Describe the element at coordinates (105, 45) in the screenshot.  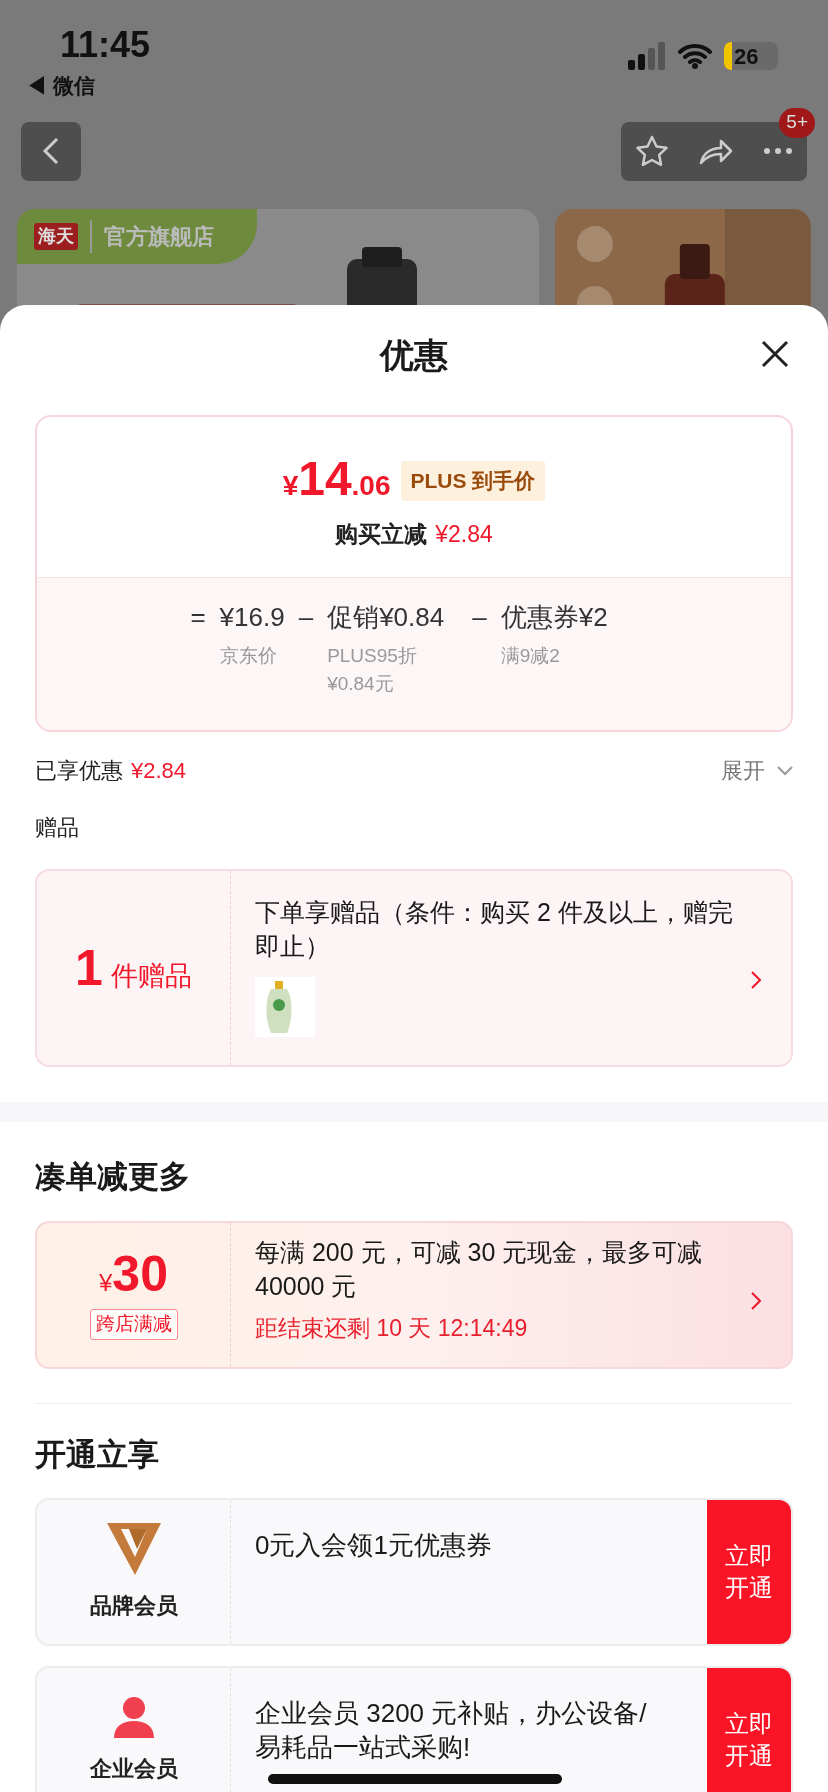
I see `status-time: 11:45` at that location.